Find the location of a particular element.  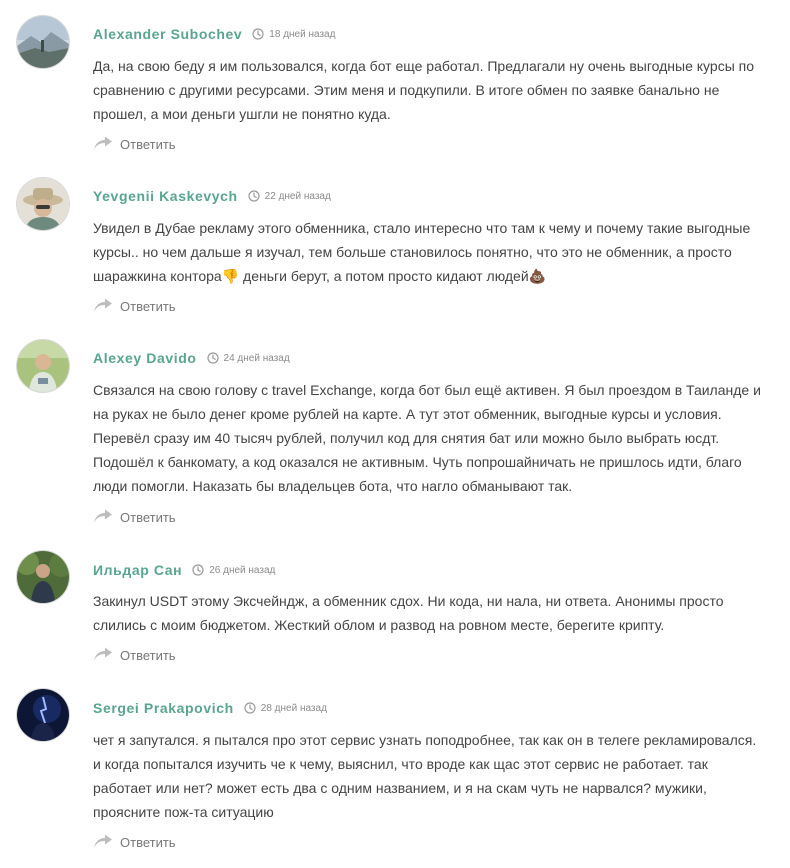

comment-meta: Yevgenii Kaskevych 22 дней назад is located at coordinates (212, 196).